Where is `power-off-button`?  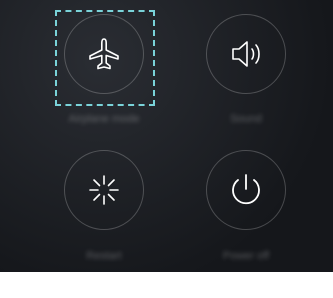 power-off-button is located at coordinates (246, 190).